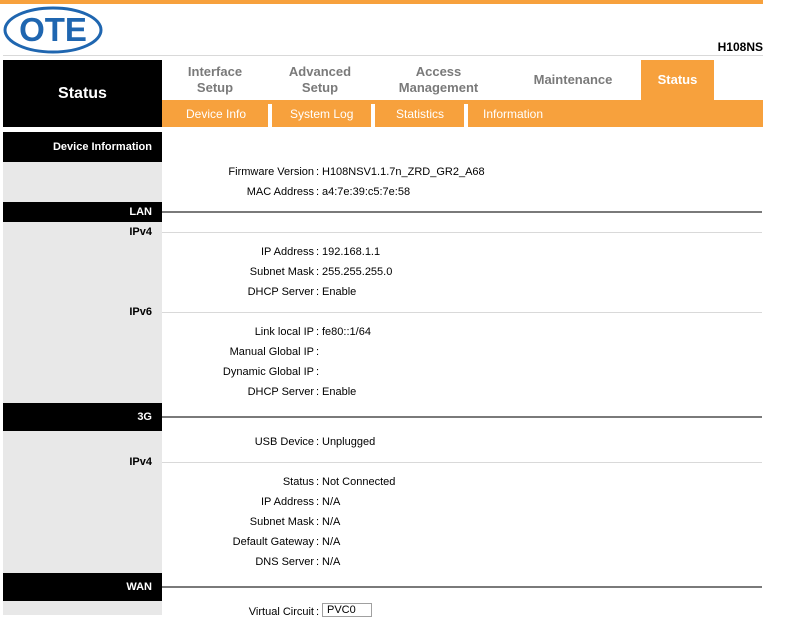  Describe the element at coordinates (280, 292) in the screenshot. I see `lan-dhcp-server-label: DHCP Server` at that location.